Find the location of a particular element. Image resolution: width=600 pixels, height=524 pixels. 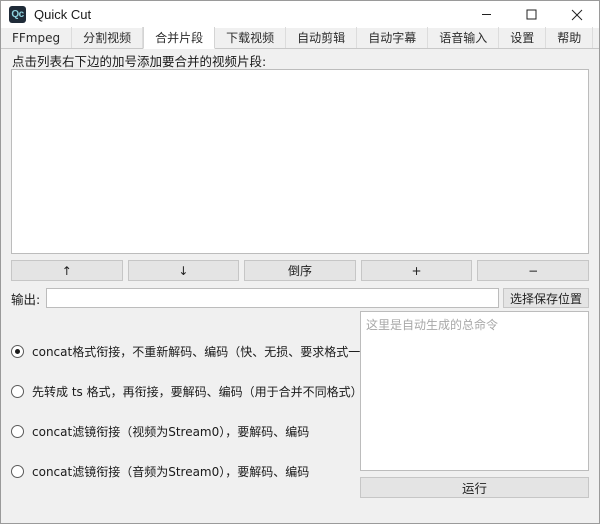

maximize-button is located at coordinates (531, 14).